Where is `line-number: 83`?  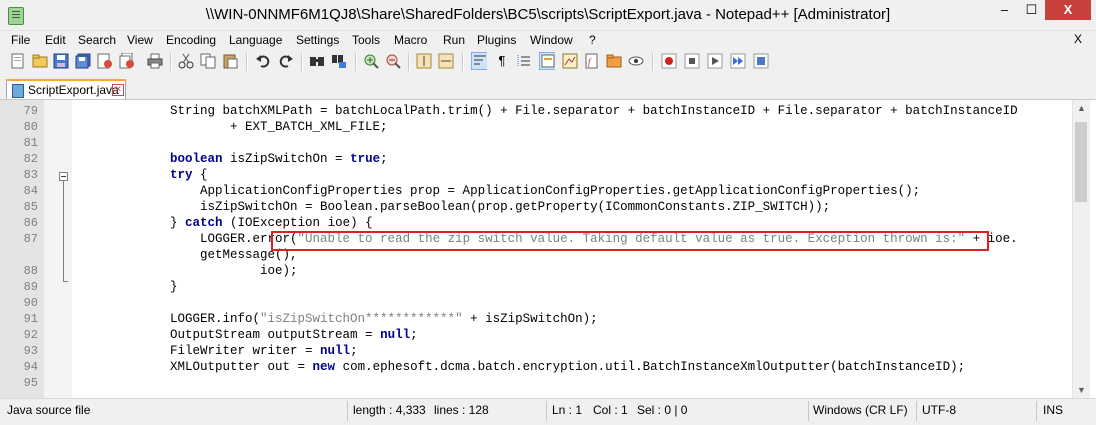 line-number: 83 is located at coordinates (30, 175).